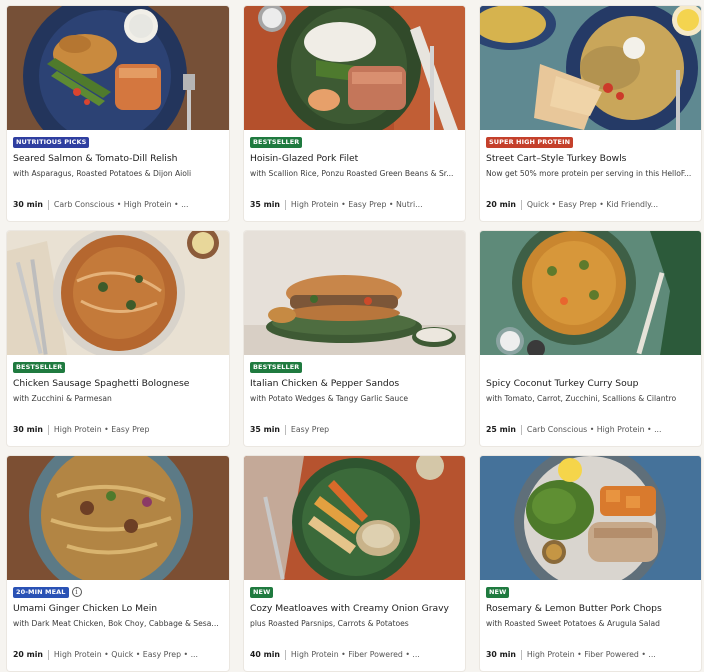  I want to click on recipe-title: Chicken Sausage Spaghetti Bolognese, so click(118, 383).